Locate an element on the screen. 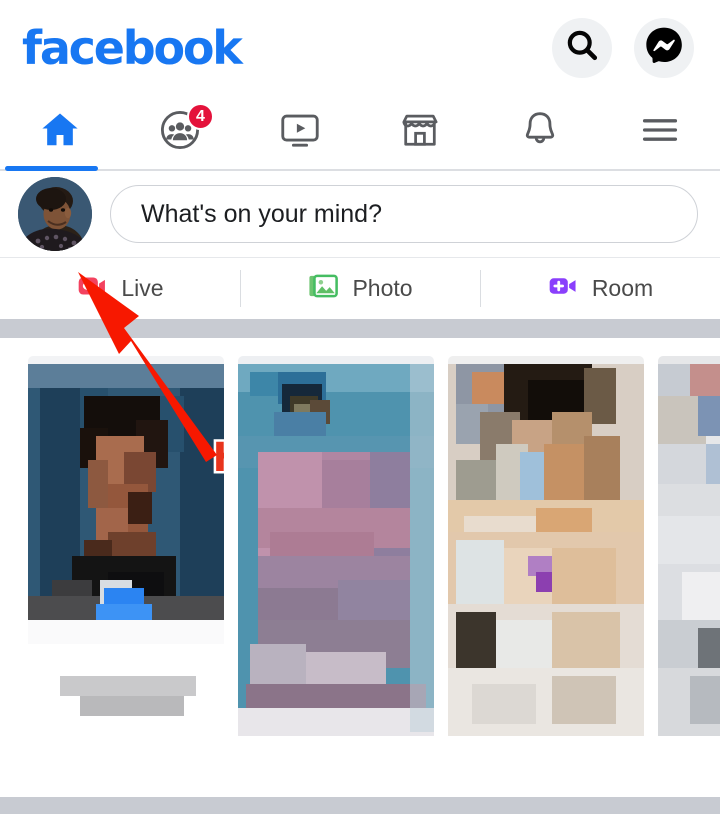 The width and height of the screenshot is (720, 814). story-overlay-logo: H is located at coordinates (217, 458).